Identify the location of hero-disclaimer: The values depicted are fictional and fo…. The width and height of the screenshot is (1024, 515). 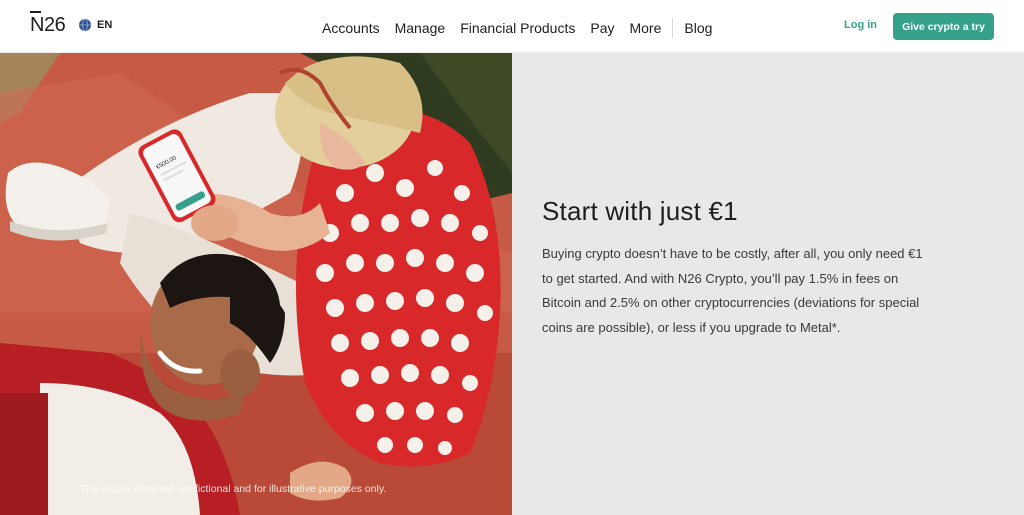
(233, 489).